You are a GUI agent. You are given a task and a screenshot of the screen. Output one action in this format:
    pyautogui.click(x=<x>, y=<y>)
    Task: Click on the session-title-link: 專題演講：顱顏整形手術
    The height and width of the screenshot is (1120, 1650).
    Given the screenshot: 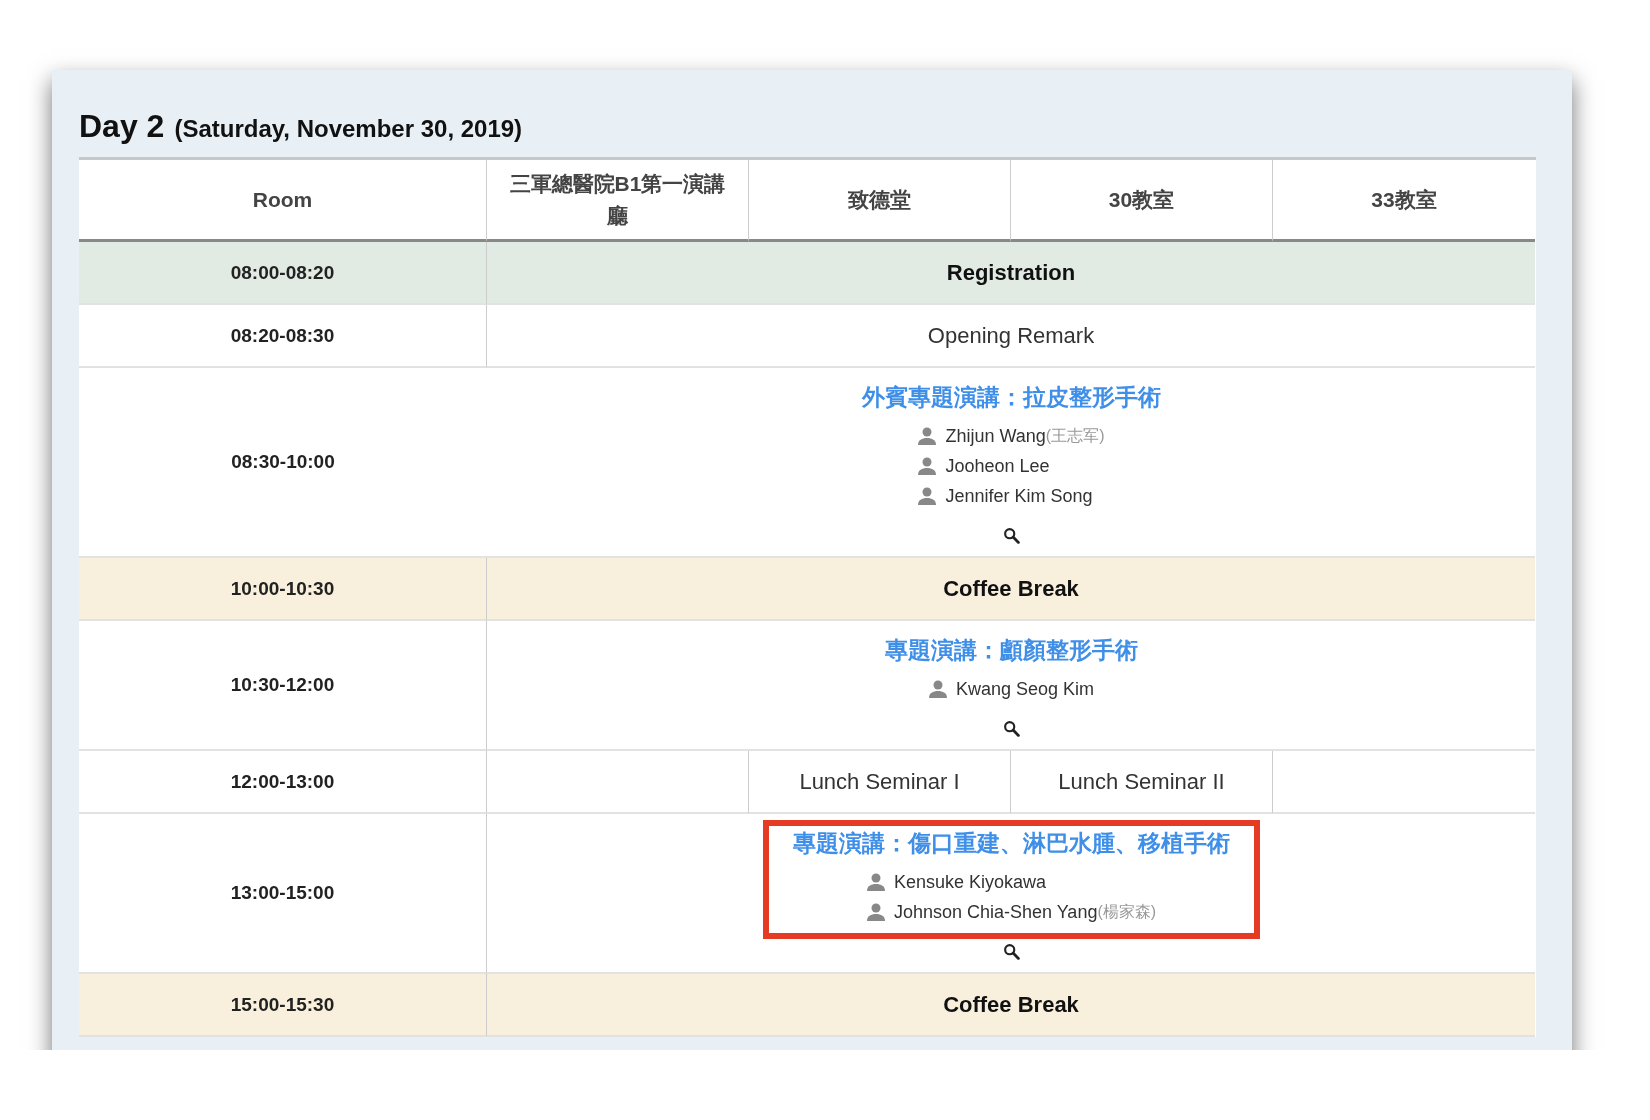 What is the action you would take?
    pyautogui.click(x=1011, y=650)
    